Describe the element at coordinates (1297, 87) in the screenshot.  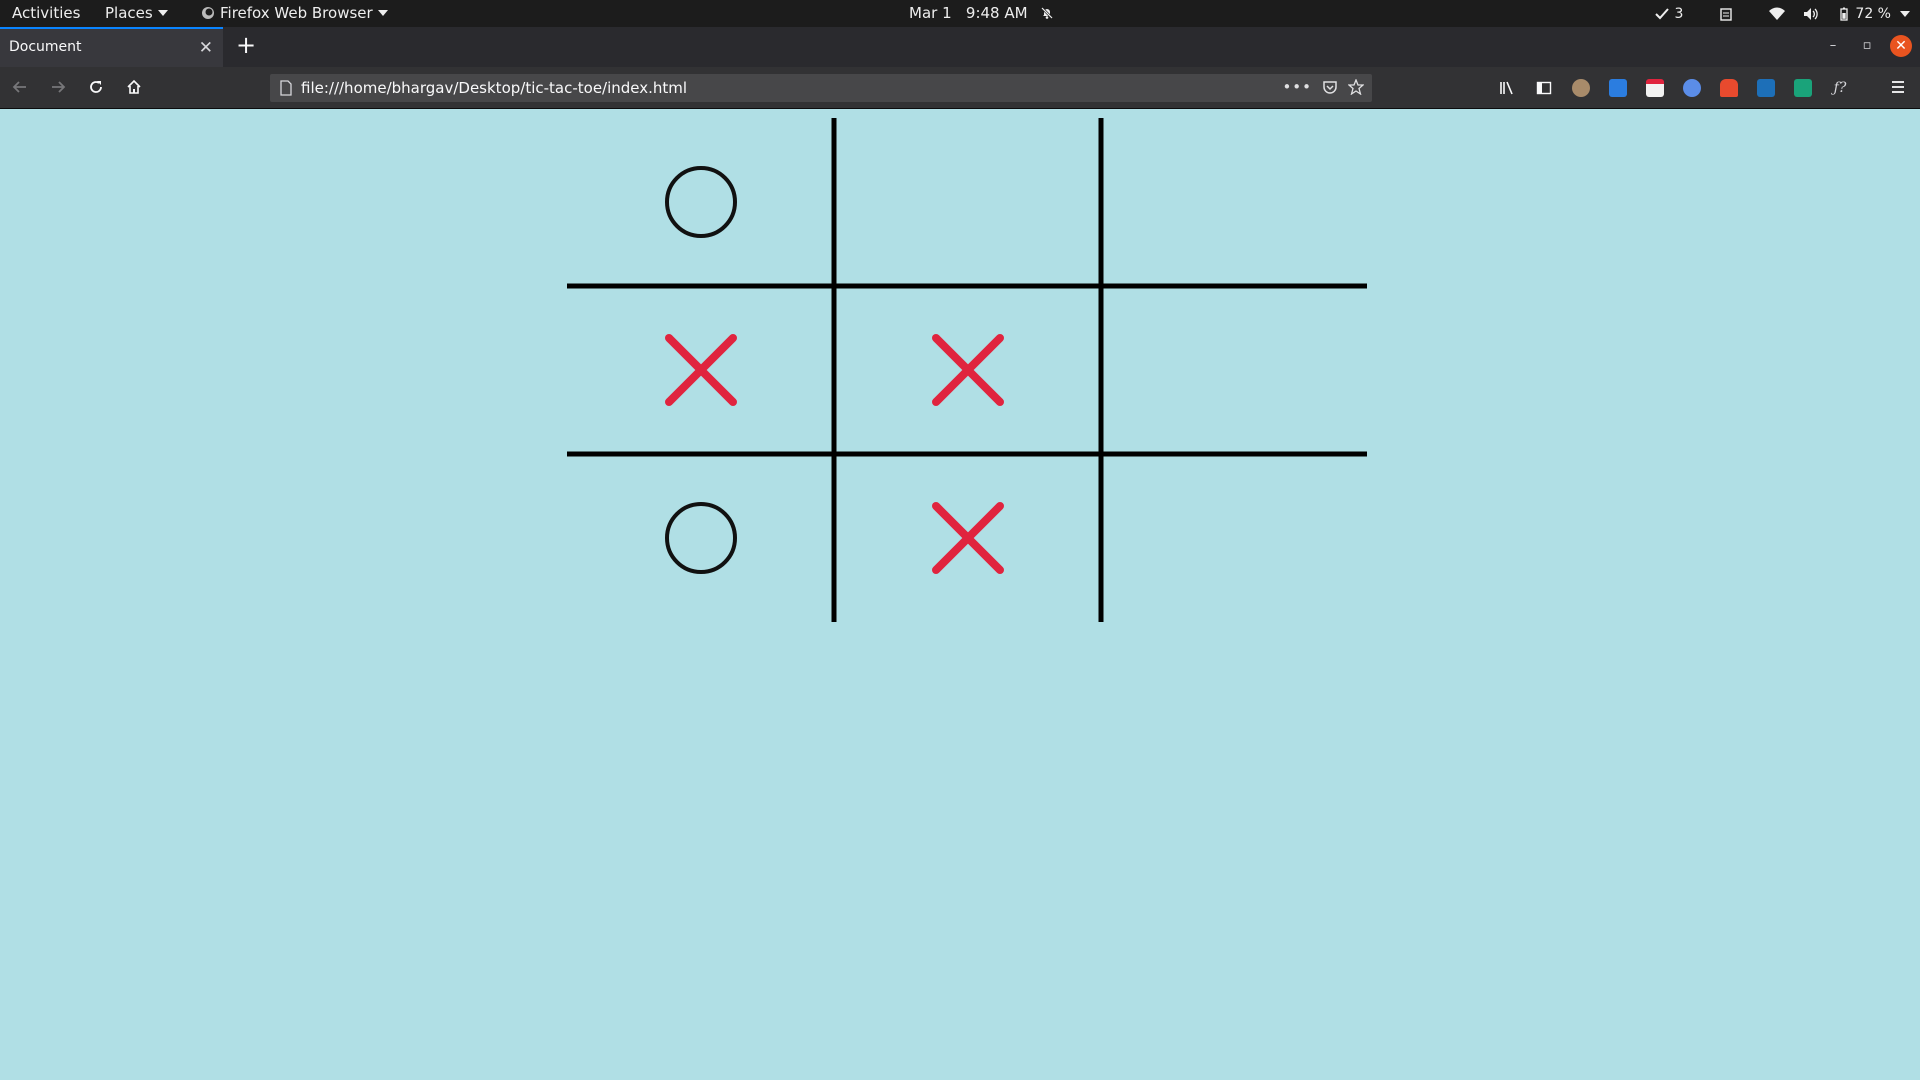
I see `page-actions-icon: •••` at that location.